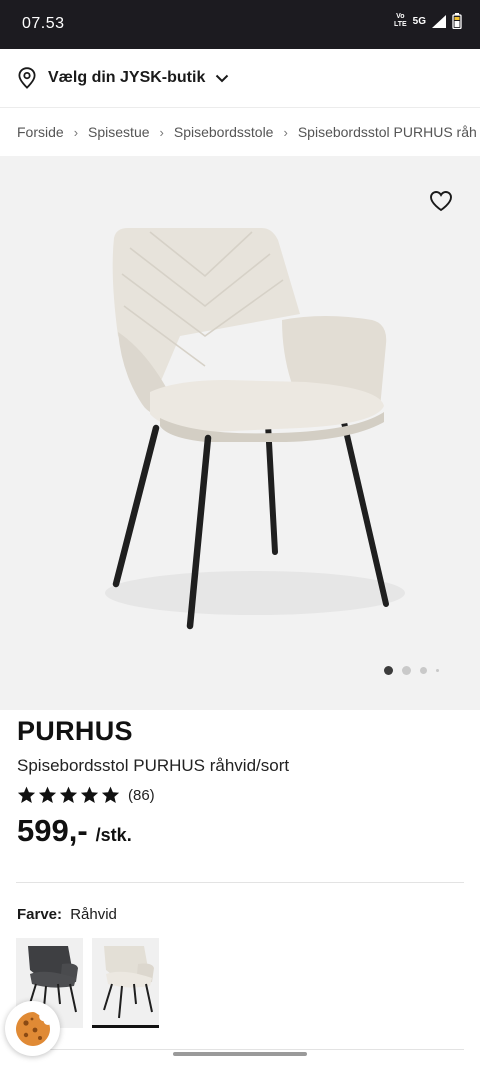 The width and height of the screenshot is (480, 1067). What do you see at coordinates (400, 16) in the screenshot?
I see `volte-line-1: Vo` at bounding box center [400, 16].